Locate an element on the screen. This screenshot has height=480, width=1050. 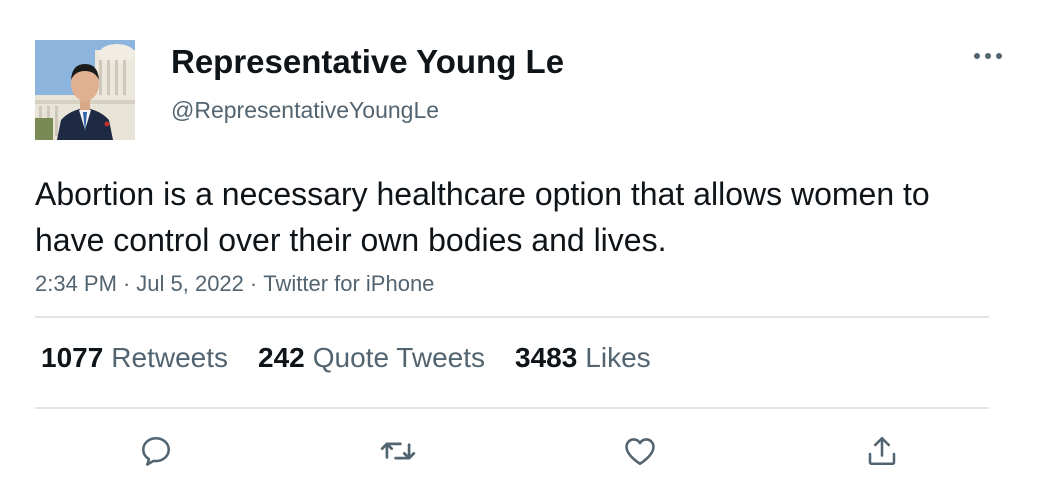
more-horizontal-icon is located at coordinates (988, 56).